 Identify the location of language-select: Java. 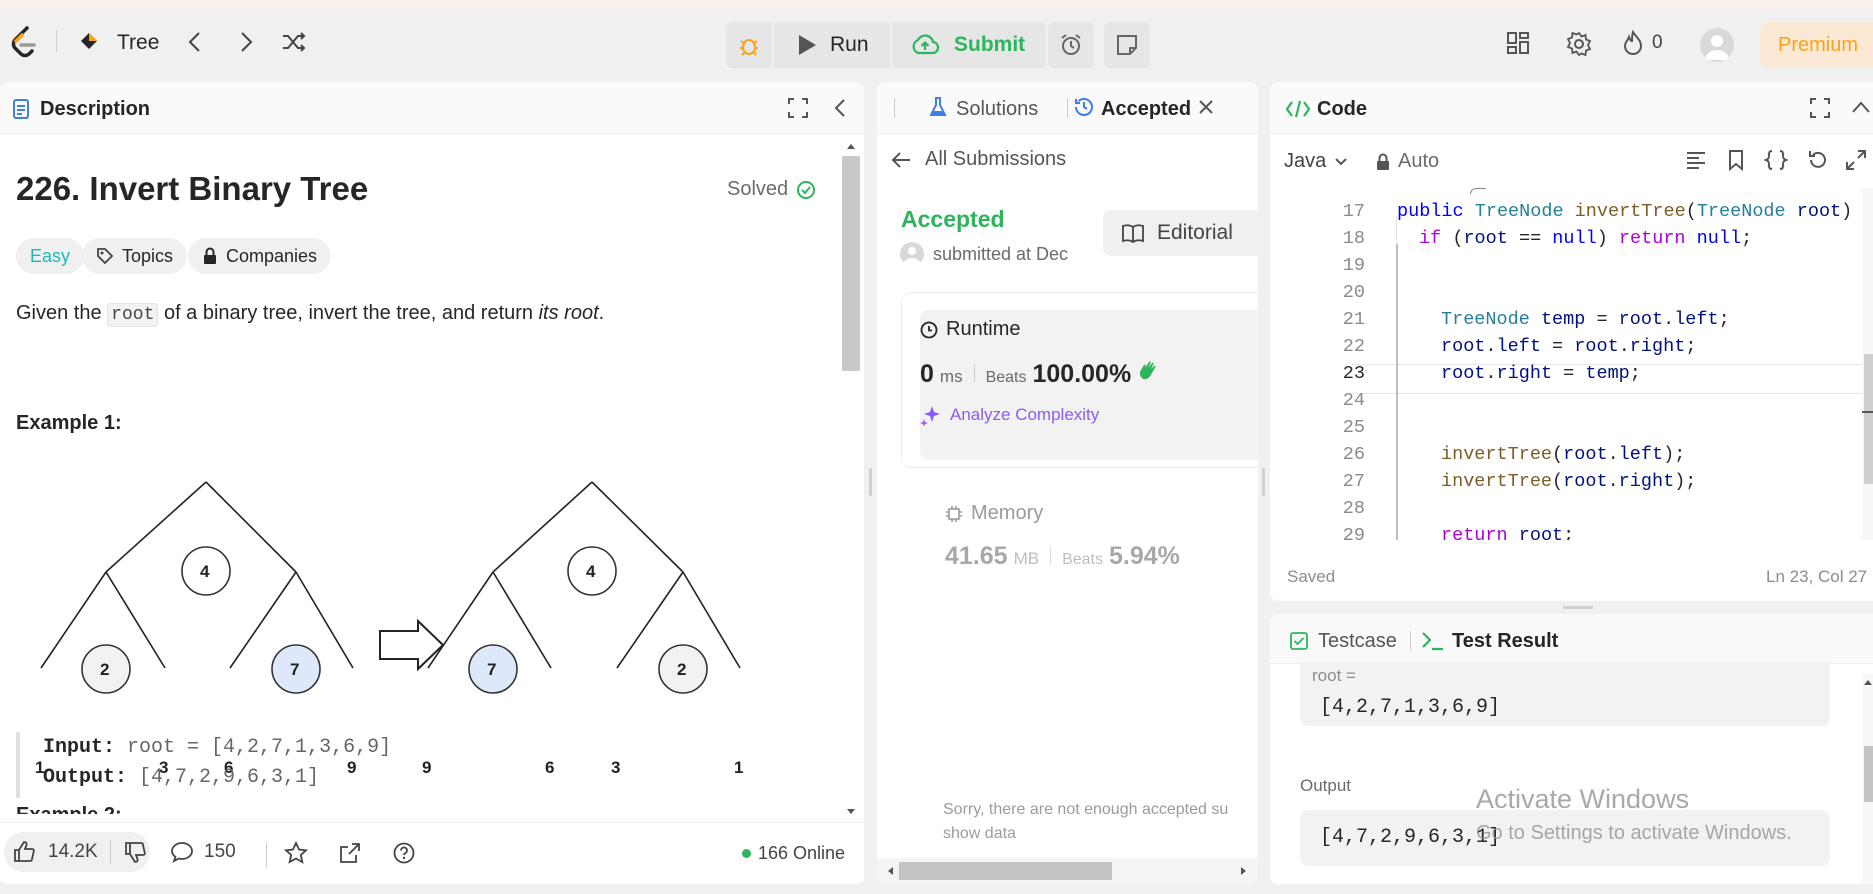
(1316, 161).